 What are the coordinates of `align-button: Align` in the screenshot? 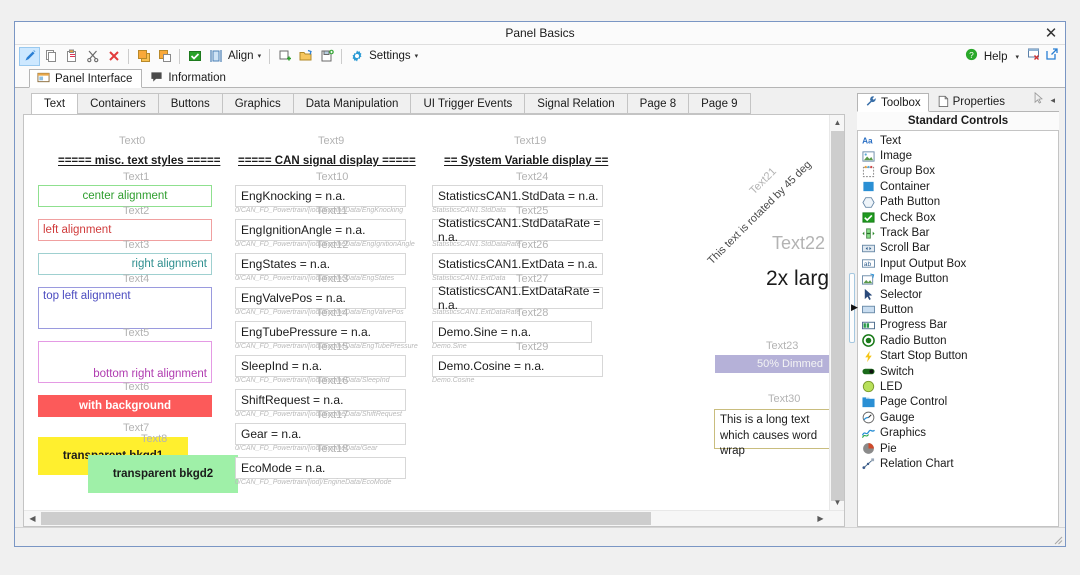 It's located at (241, 56).